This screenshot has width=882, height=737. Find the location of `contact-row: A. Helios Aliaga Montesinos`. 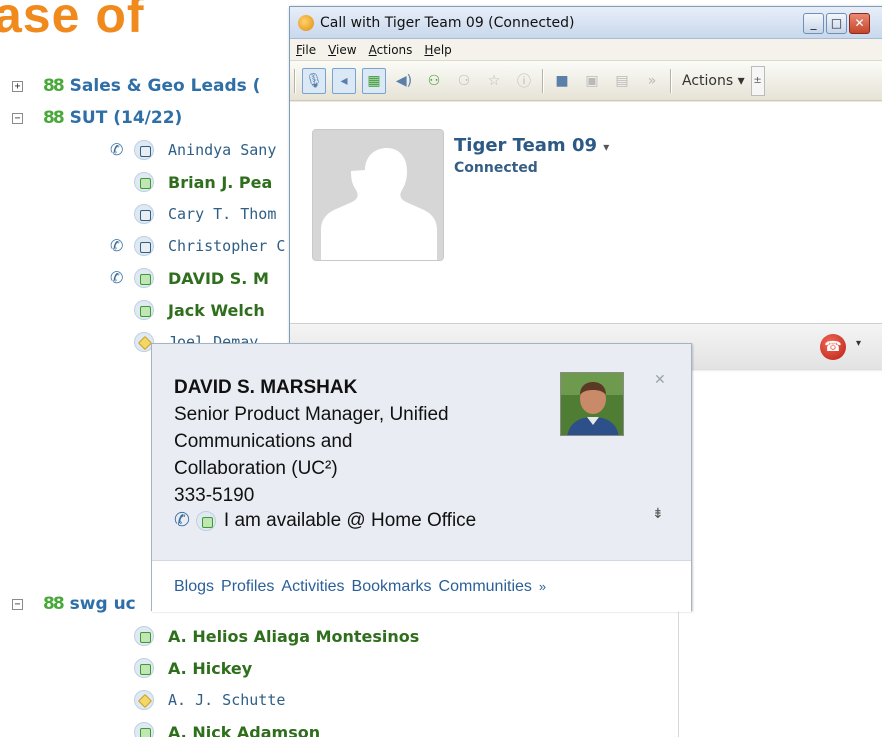

contact-row: A. Helios Aliaga Montesinos is located at coordinates (276, 636).